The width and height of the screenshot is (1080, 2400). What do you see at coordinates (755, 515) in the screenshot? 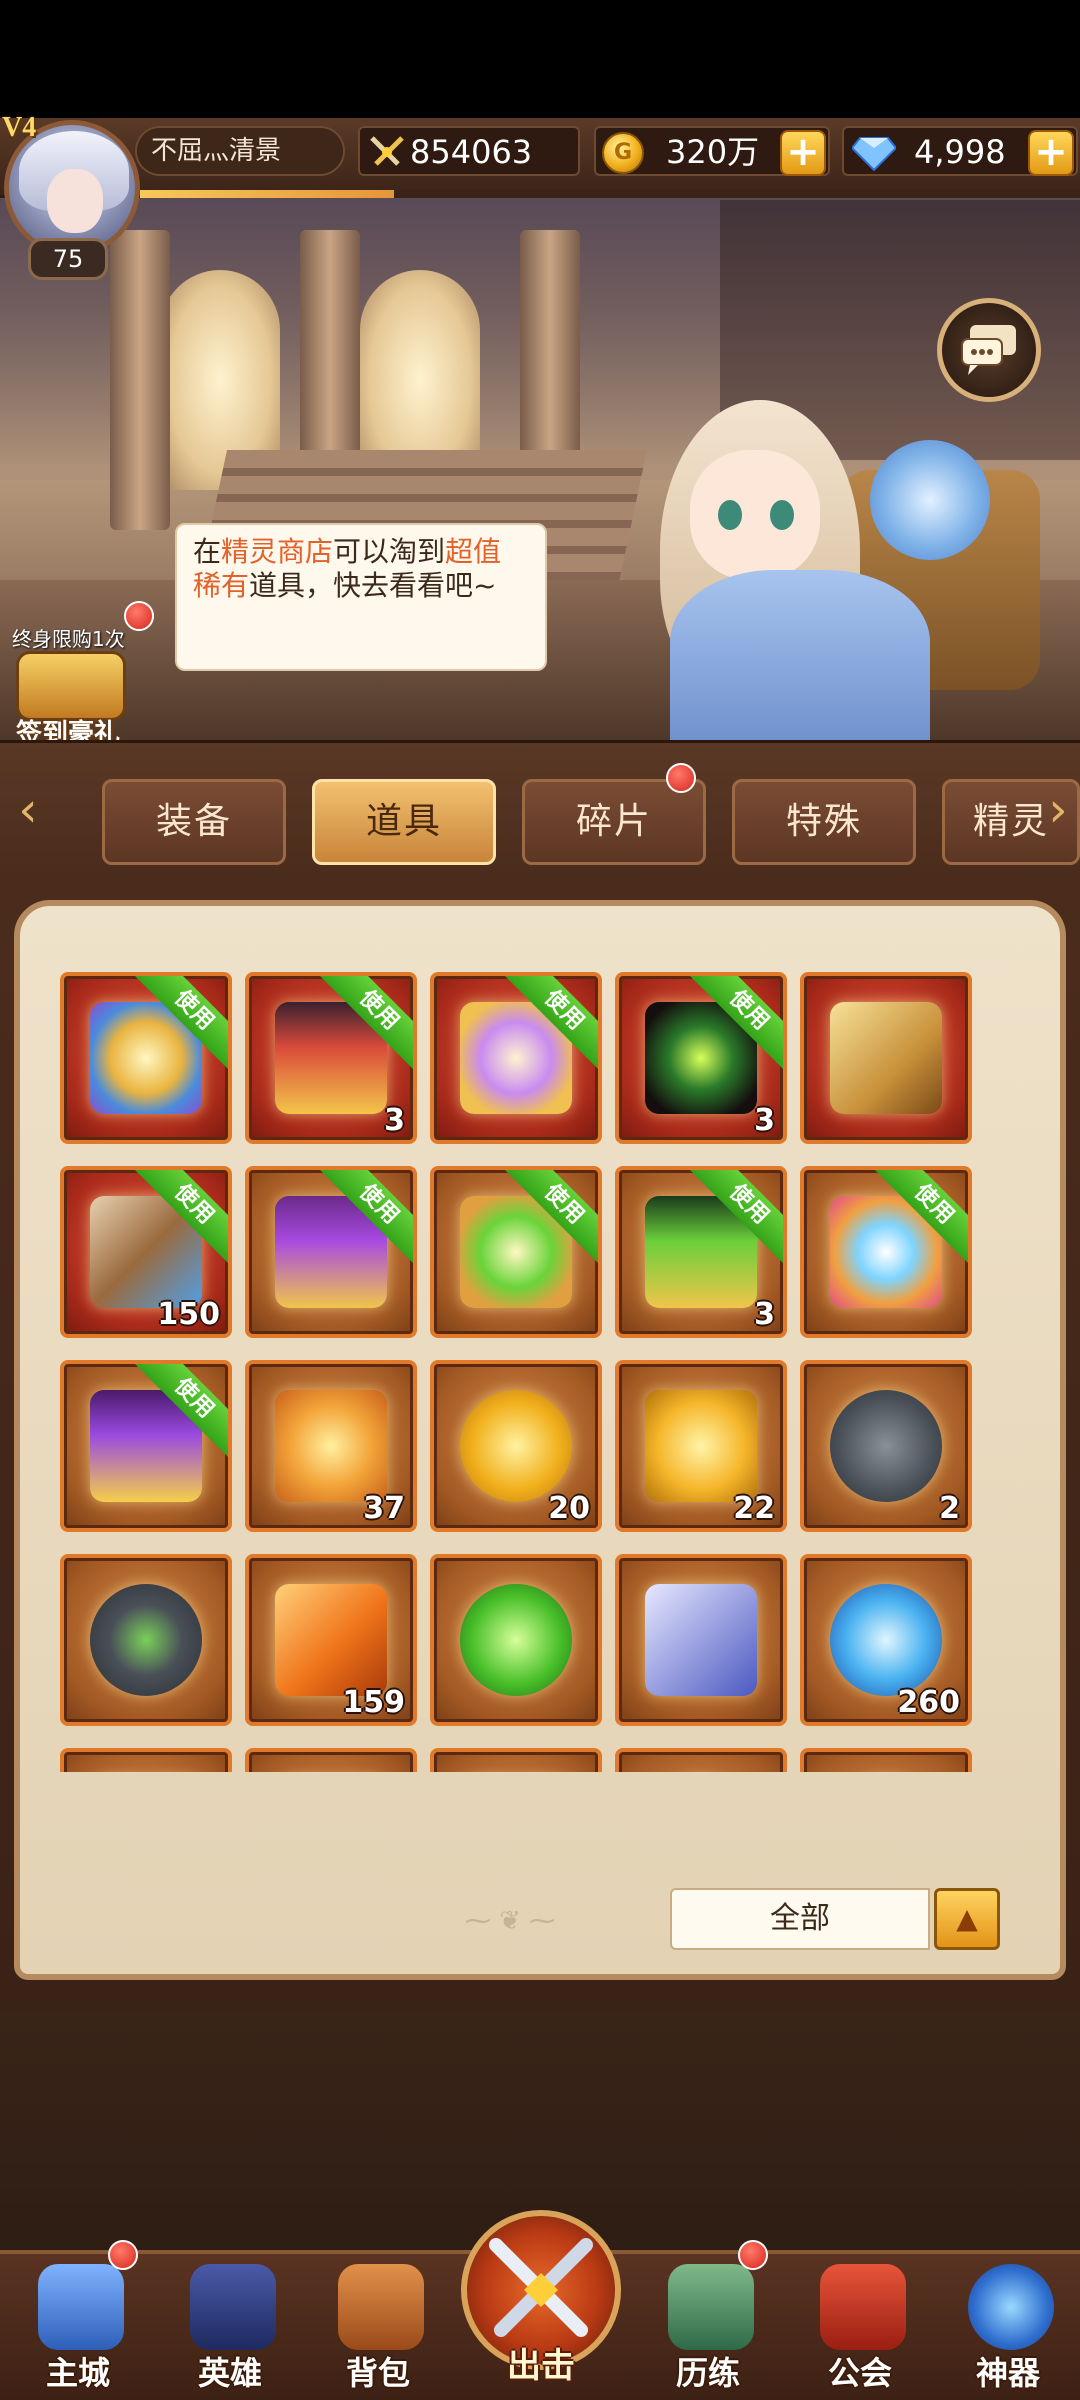
I see `npc-face` at bounding box center [755, 515].